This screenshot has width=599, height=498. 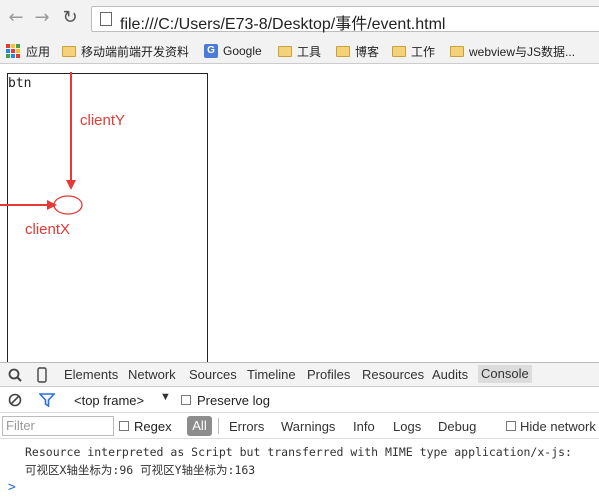 I want to click on regex-checkbox, so click(x=124, y=426).